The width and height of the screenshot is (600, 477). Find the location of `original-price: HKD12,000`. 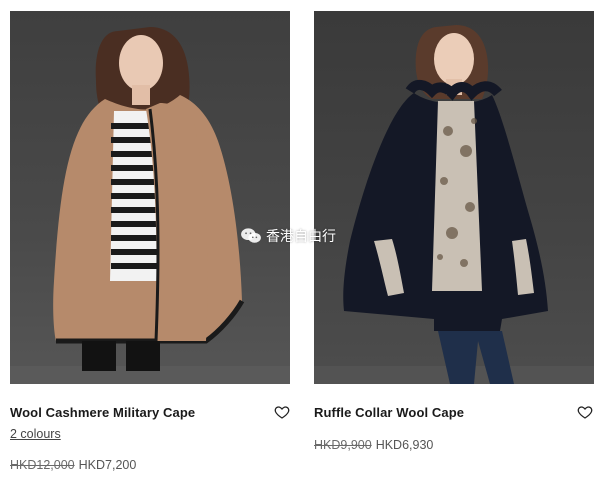

original-price: HKD12,000 is located at coordinates (42, 465).